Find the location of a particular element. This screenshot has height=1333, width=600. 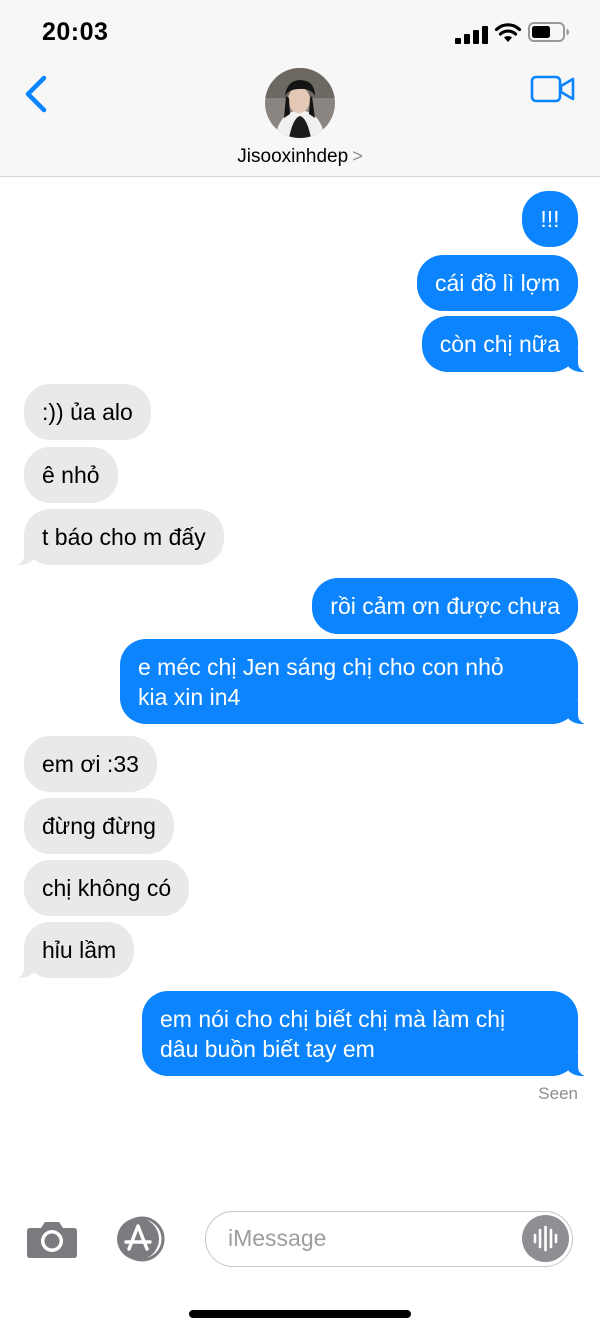

message-bubble-incoming: ê nhỏ is located at coordinates (71, 475).